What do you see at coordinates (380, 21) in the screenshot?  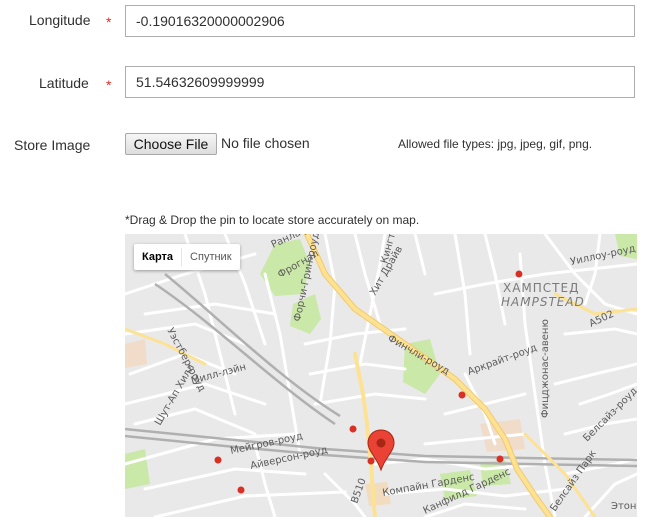 I see `longitude-input` at bounding box center [380, 21].